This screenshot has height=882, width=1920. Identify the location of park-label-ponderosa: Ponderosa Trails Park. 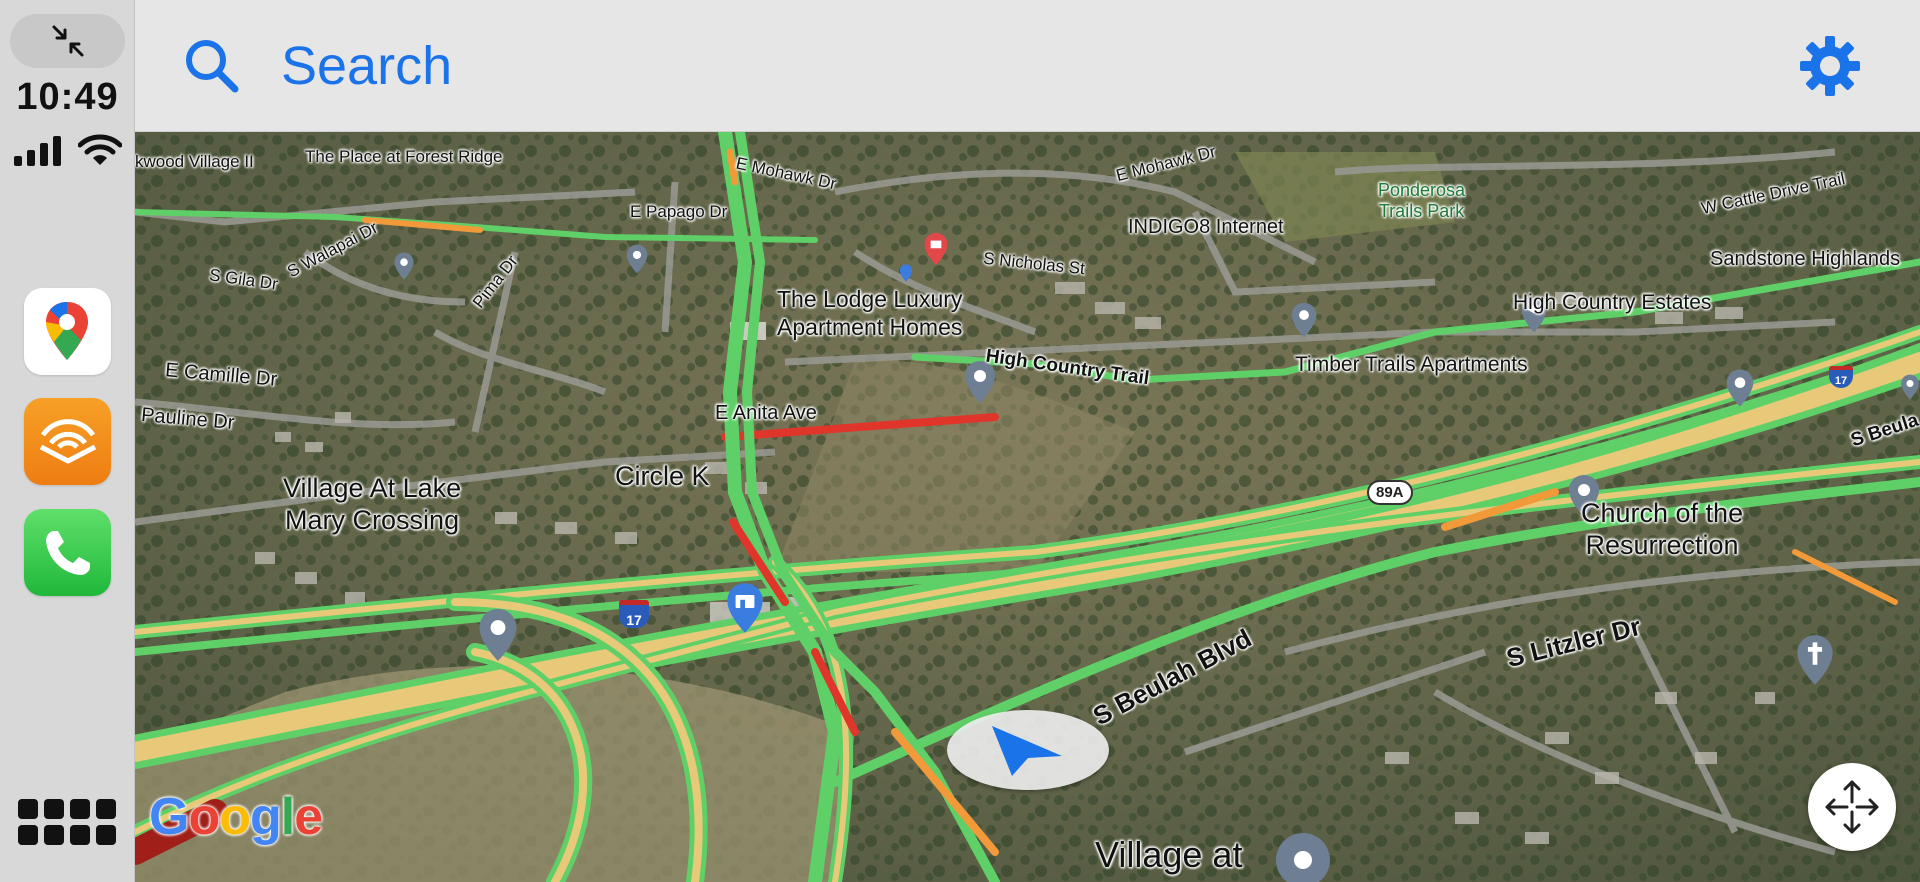
(1421, 200).